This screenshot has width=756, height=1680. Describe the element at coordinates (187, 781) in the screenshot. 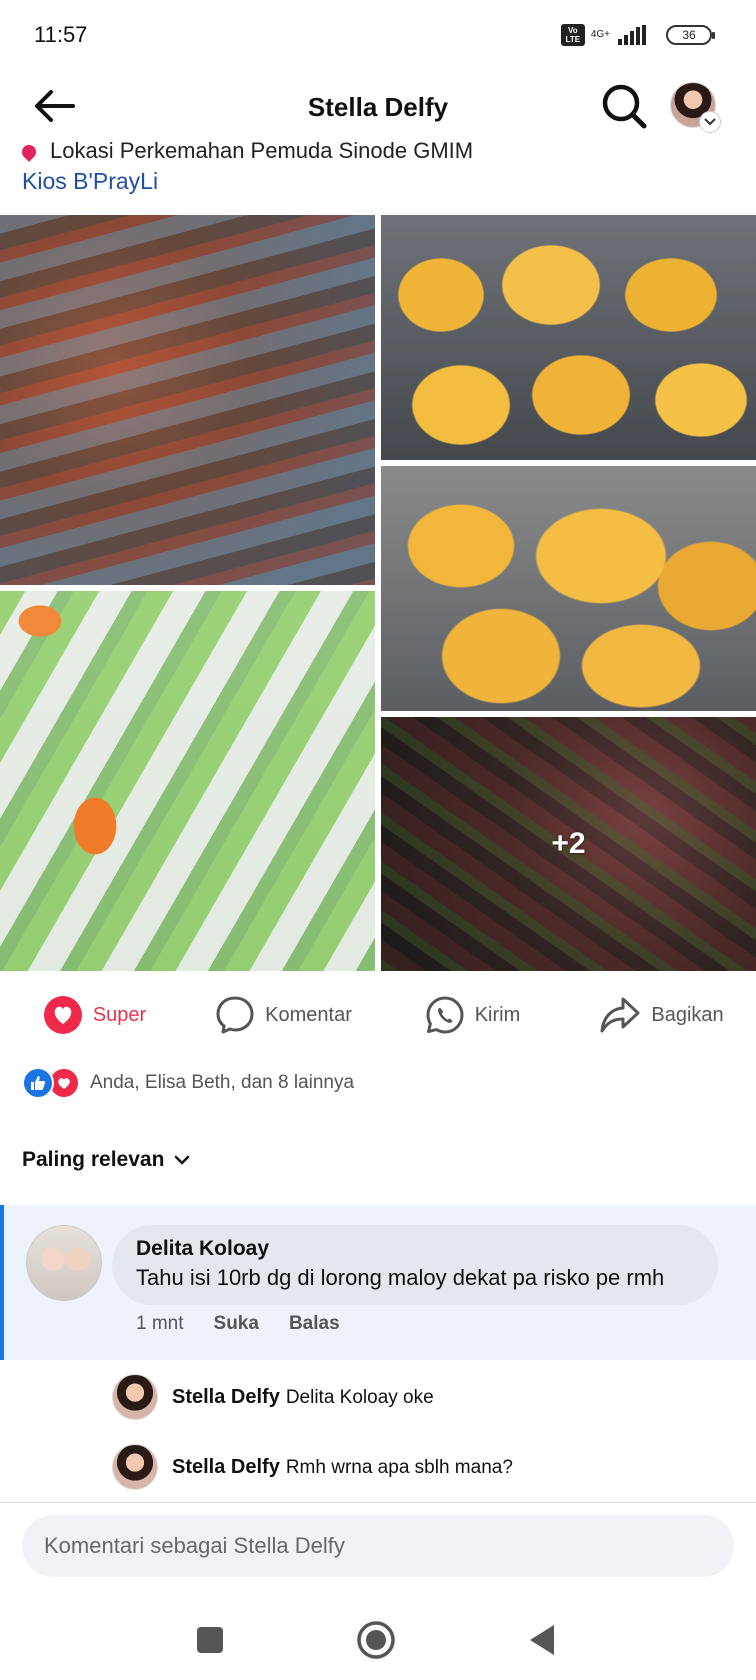

I see `post-photo-vegetable-soup` at that location.